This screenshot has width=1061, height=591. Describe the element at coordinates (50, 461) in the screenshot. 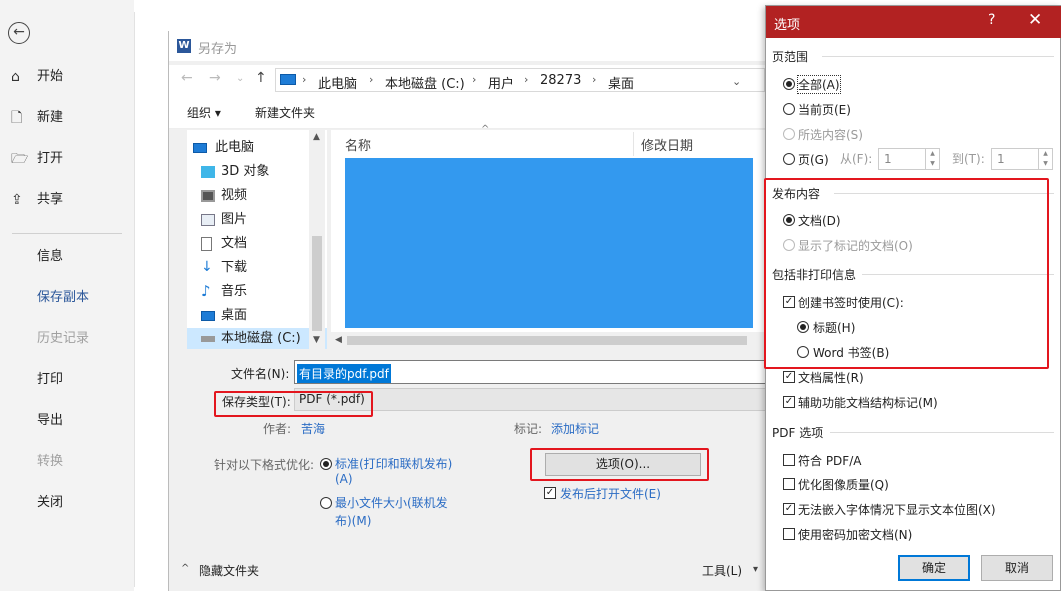

I see `nav-transform: 转换` at that location.